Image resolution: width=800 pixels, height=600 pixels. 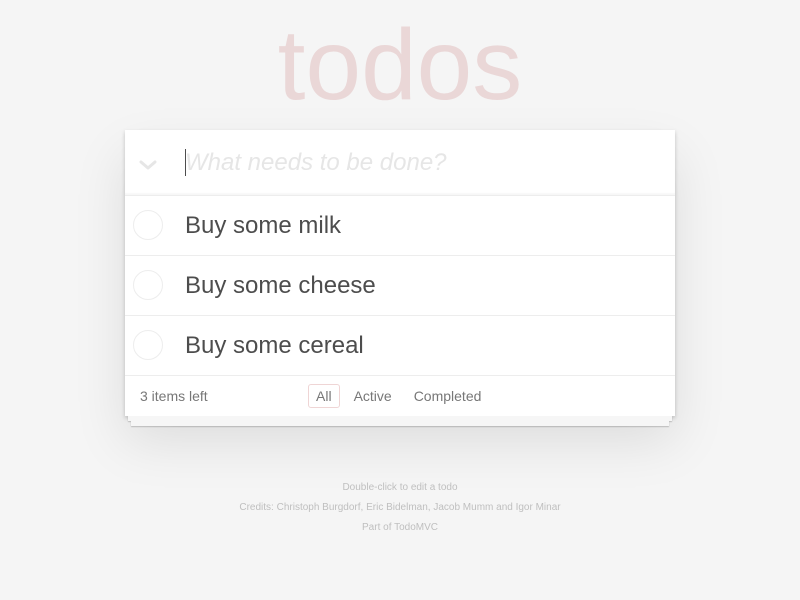 What do you see at coordinates (400, 487) in the screenshot?
I see `edit-hint: Double-click to edit a todo` at bounding box center [400, 487].